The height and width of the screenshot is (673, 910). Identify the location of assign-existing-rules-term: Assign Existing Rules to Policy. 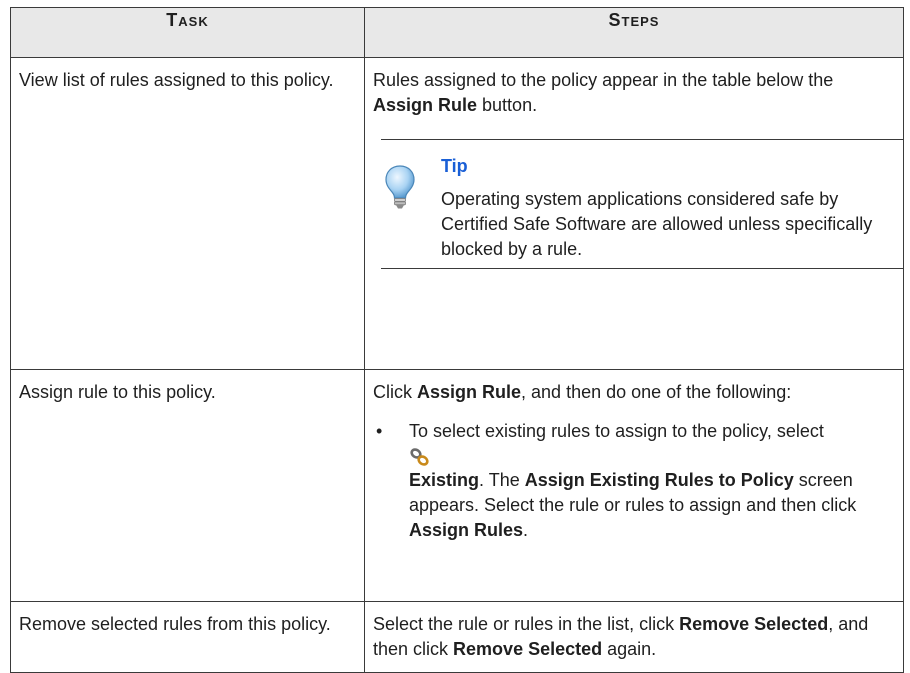
(659, 480).